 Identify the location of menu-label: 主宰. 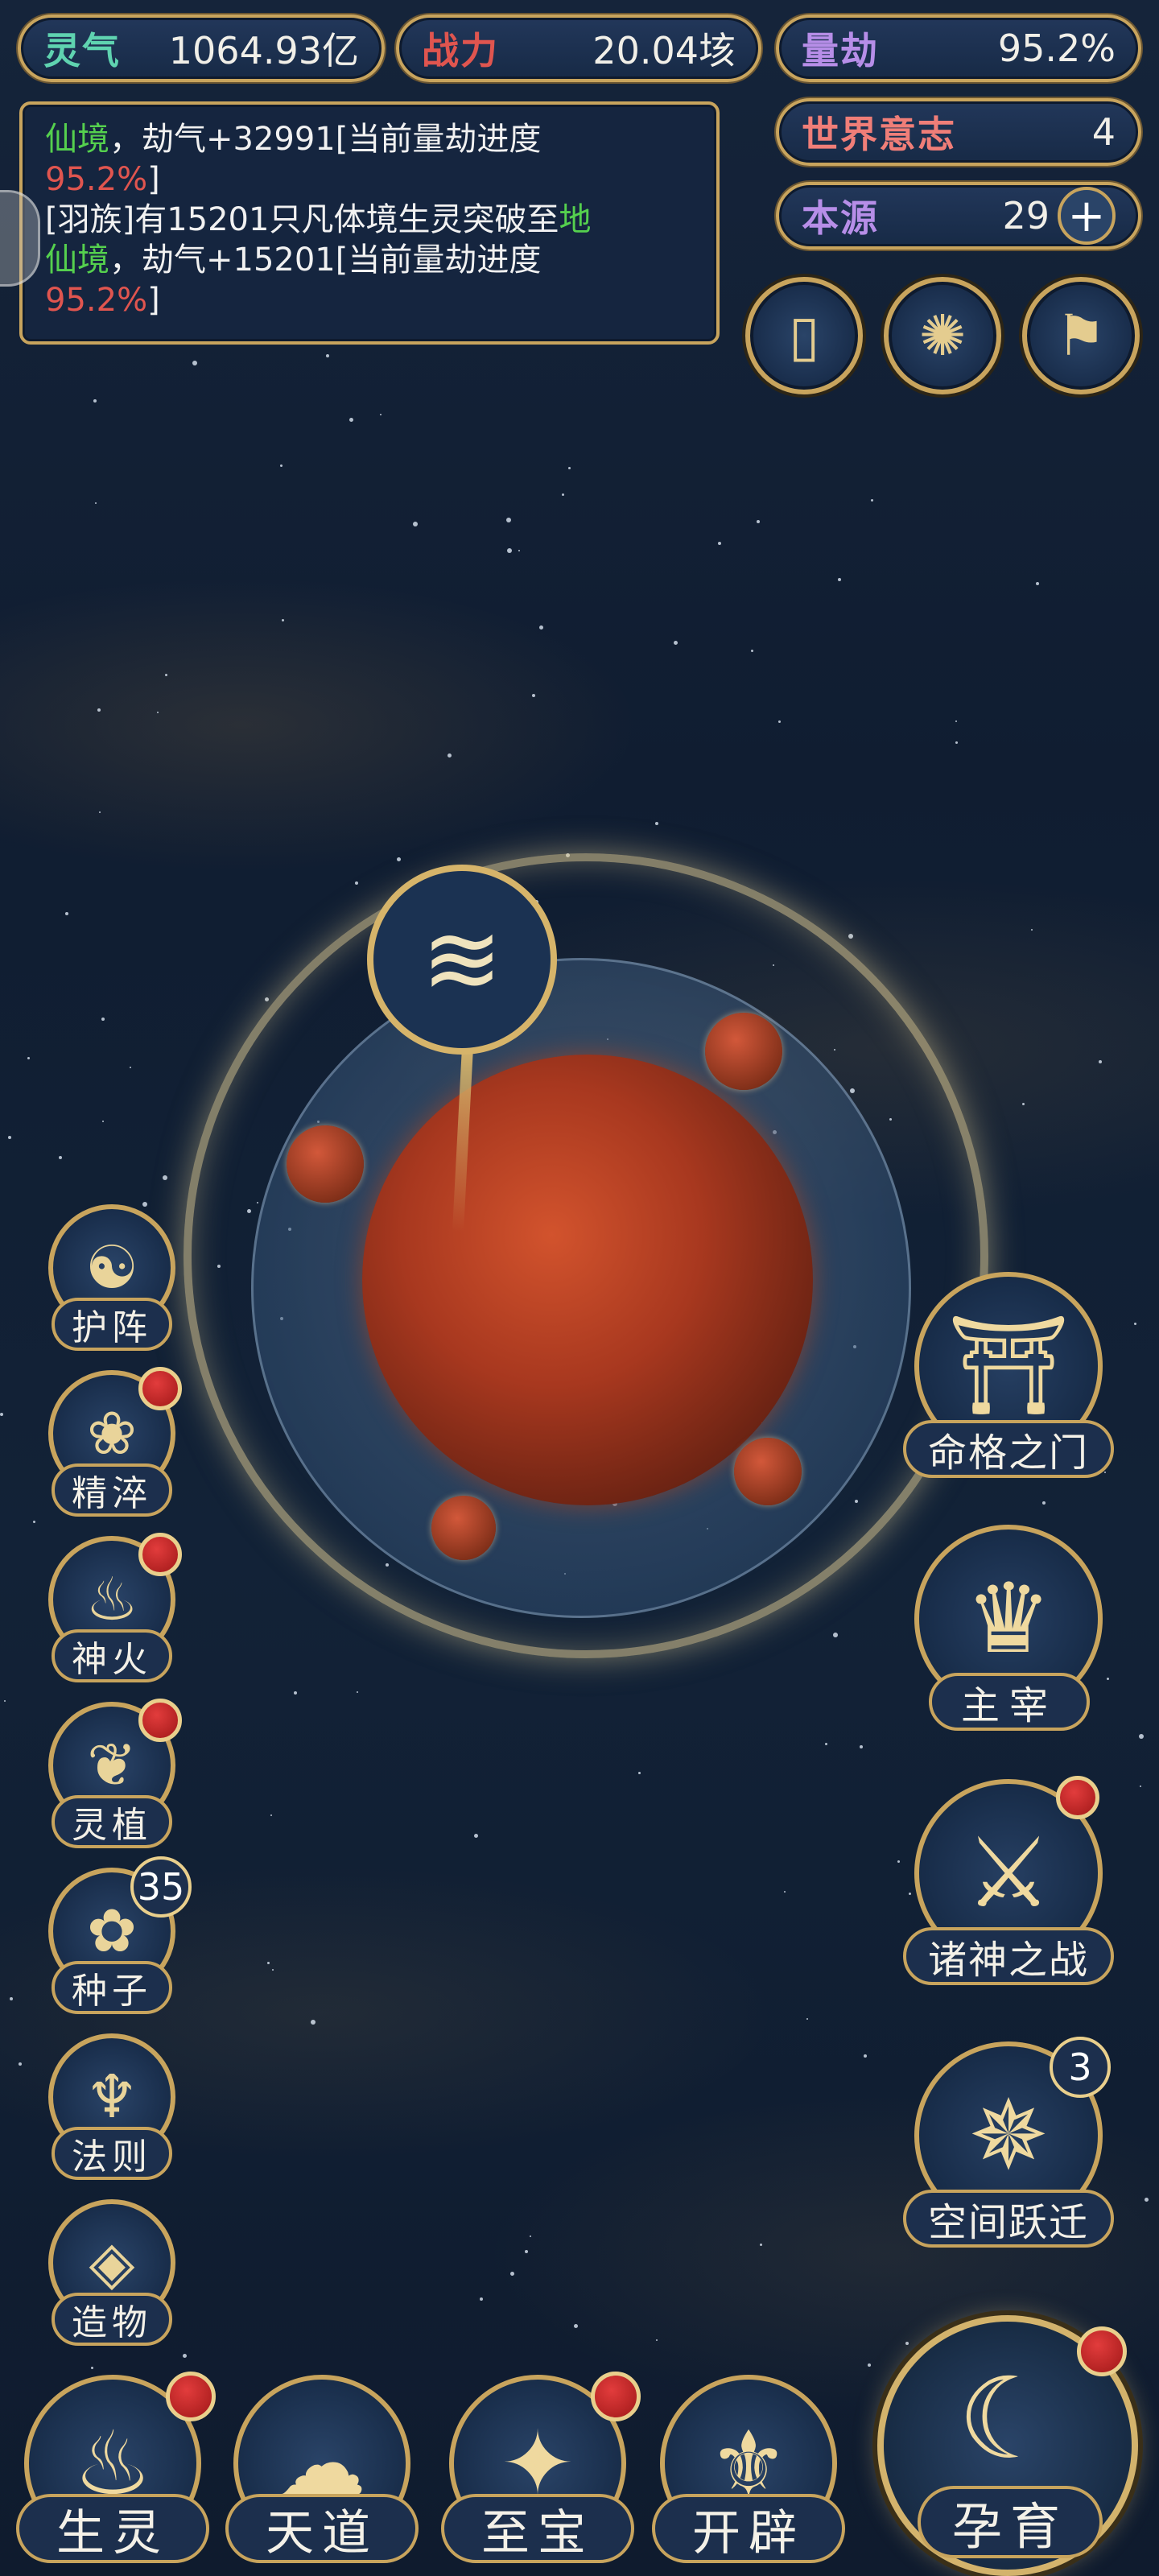
(1009, 1702).